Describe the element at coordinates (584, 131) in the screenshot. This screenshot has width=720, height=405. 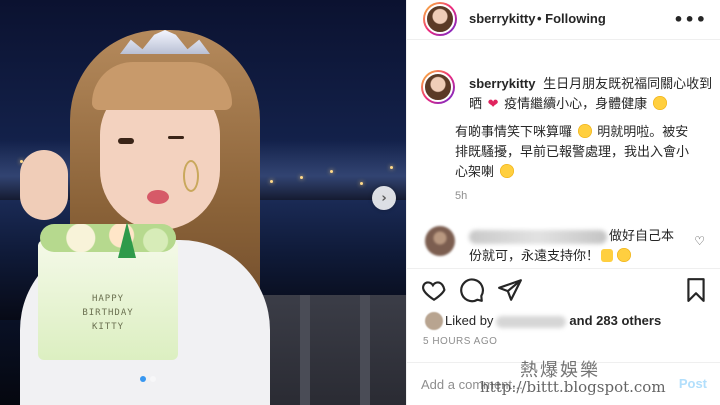
I see `laugh-emoji-icon` at that location.